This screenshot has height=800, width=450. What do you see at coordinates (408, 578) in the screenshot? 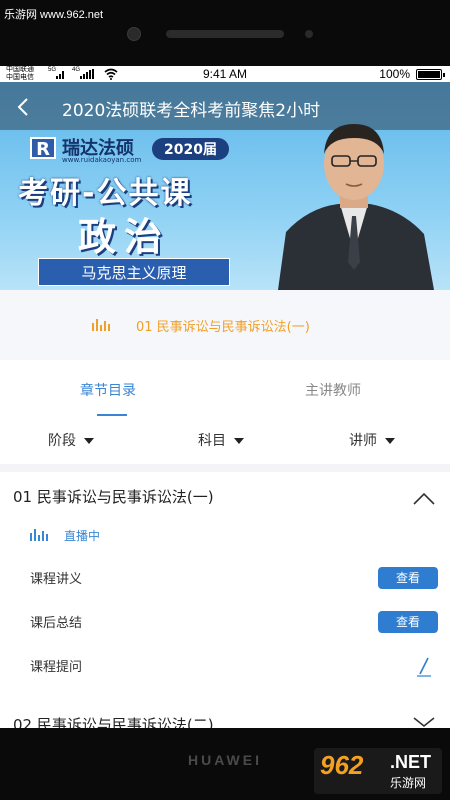
I see `view-notes-button: 查看` at bounding box center [408, 578].